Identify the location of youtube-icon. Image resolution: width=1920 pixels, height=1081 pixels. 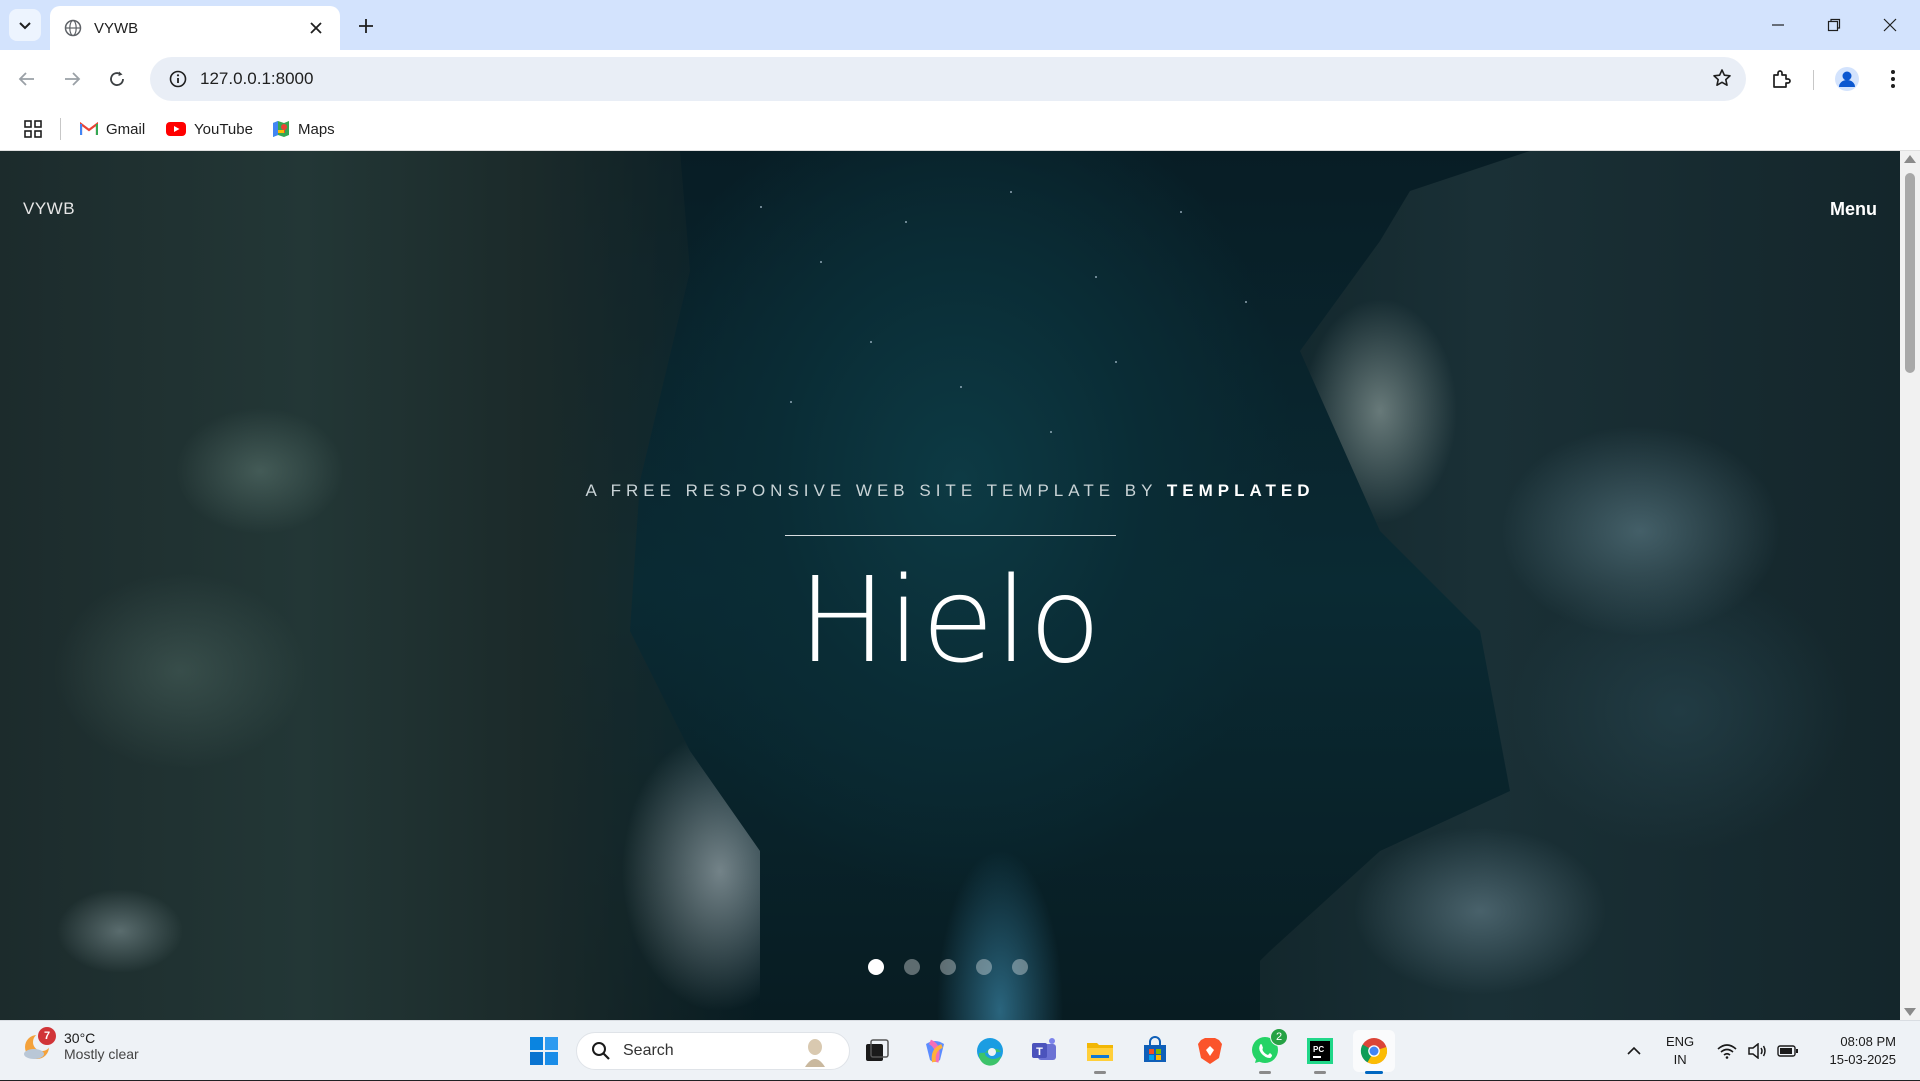
(176, 129).